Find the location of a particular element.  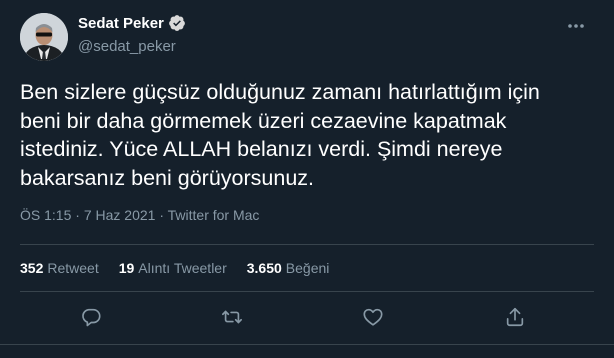

retweet-count: 352 is located at coordinates (32, 268).